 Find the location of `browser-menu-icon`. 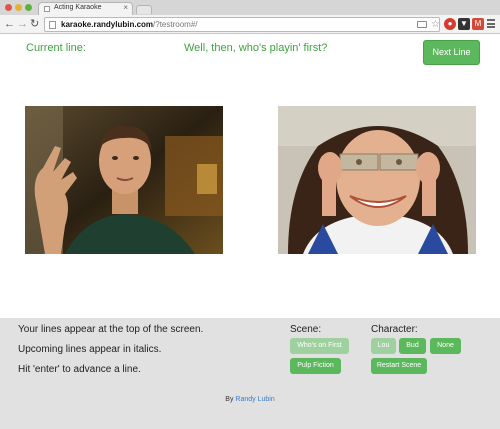

browser-menu-icon is located at coordinates (491, 23).